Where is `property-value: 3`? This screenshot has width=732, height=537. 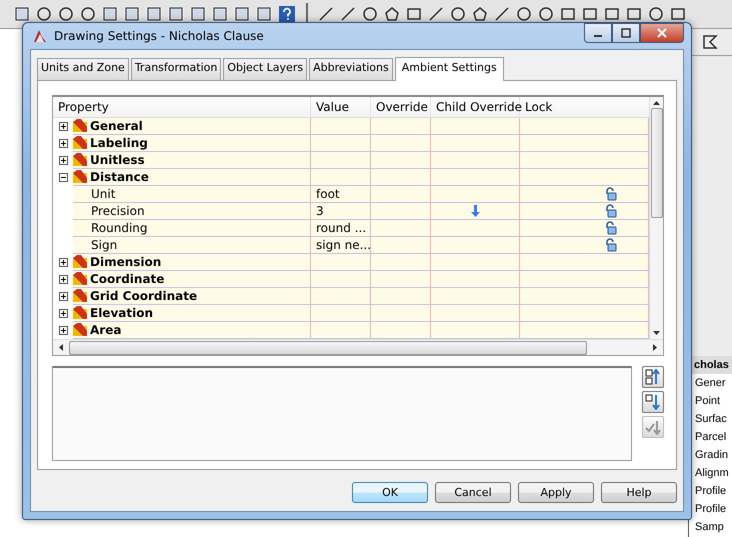
property-value: 3 is located at coordinates (341, 211).